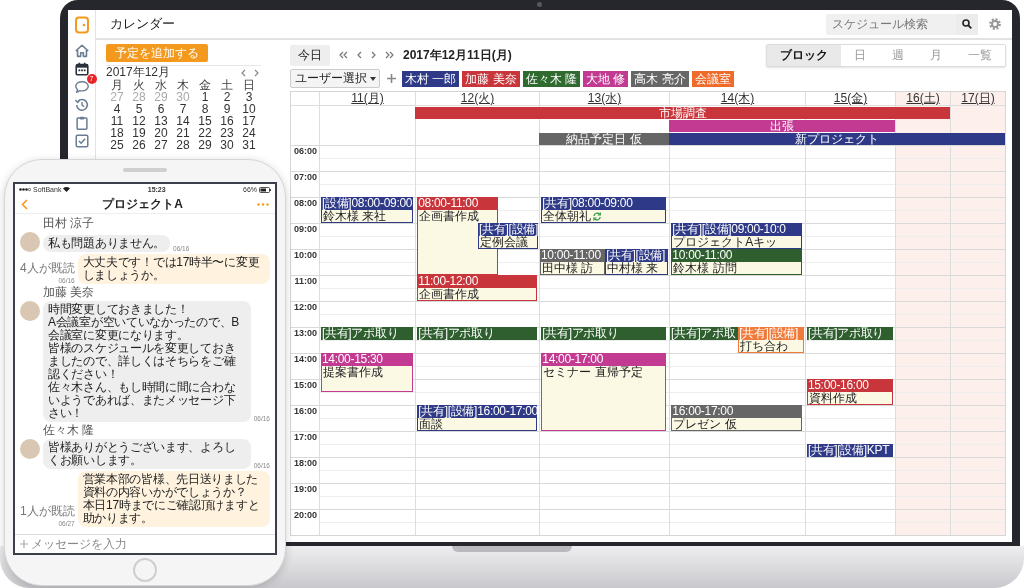  Describe the element at coordinates (804, 55) in the screenshot. I see `view-tab: ブロック` at that location.